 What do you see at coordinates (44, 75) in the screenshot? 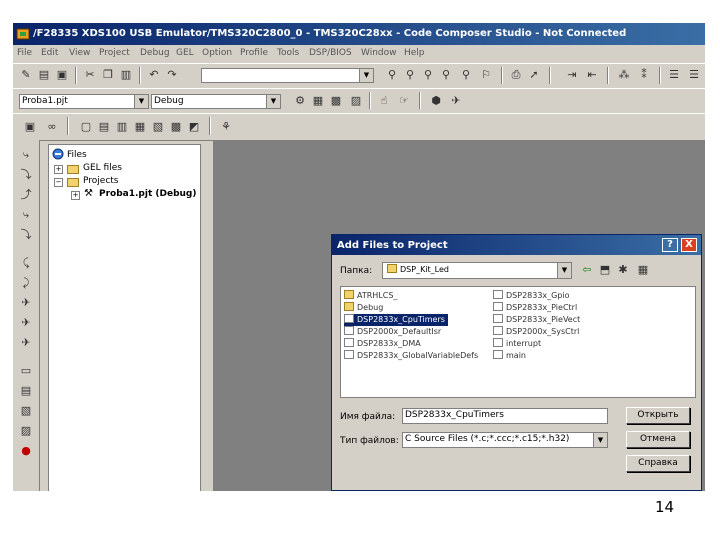
I see `open-file-icon: ▤` at bounding box center [44, 75].